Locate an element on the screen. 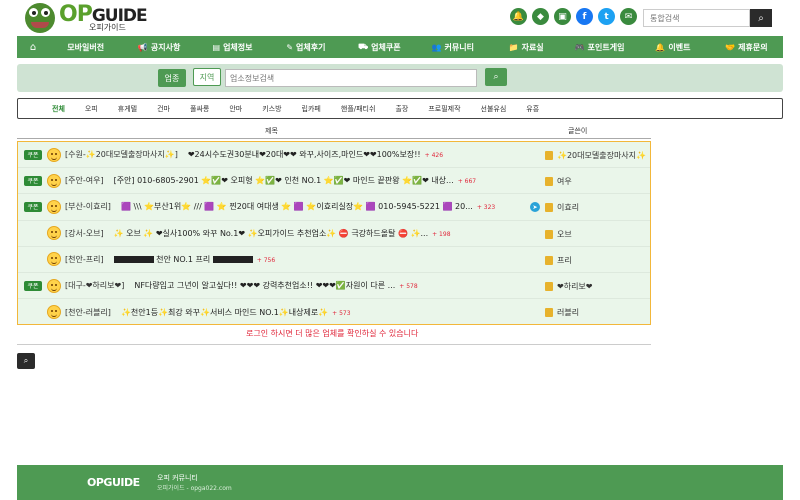 The height and width of the screenshot is (500, 800). nav-event: 🔔 이벤트 is located at coordinates (672, 47).